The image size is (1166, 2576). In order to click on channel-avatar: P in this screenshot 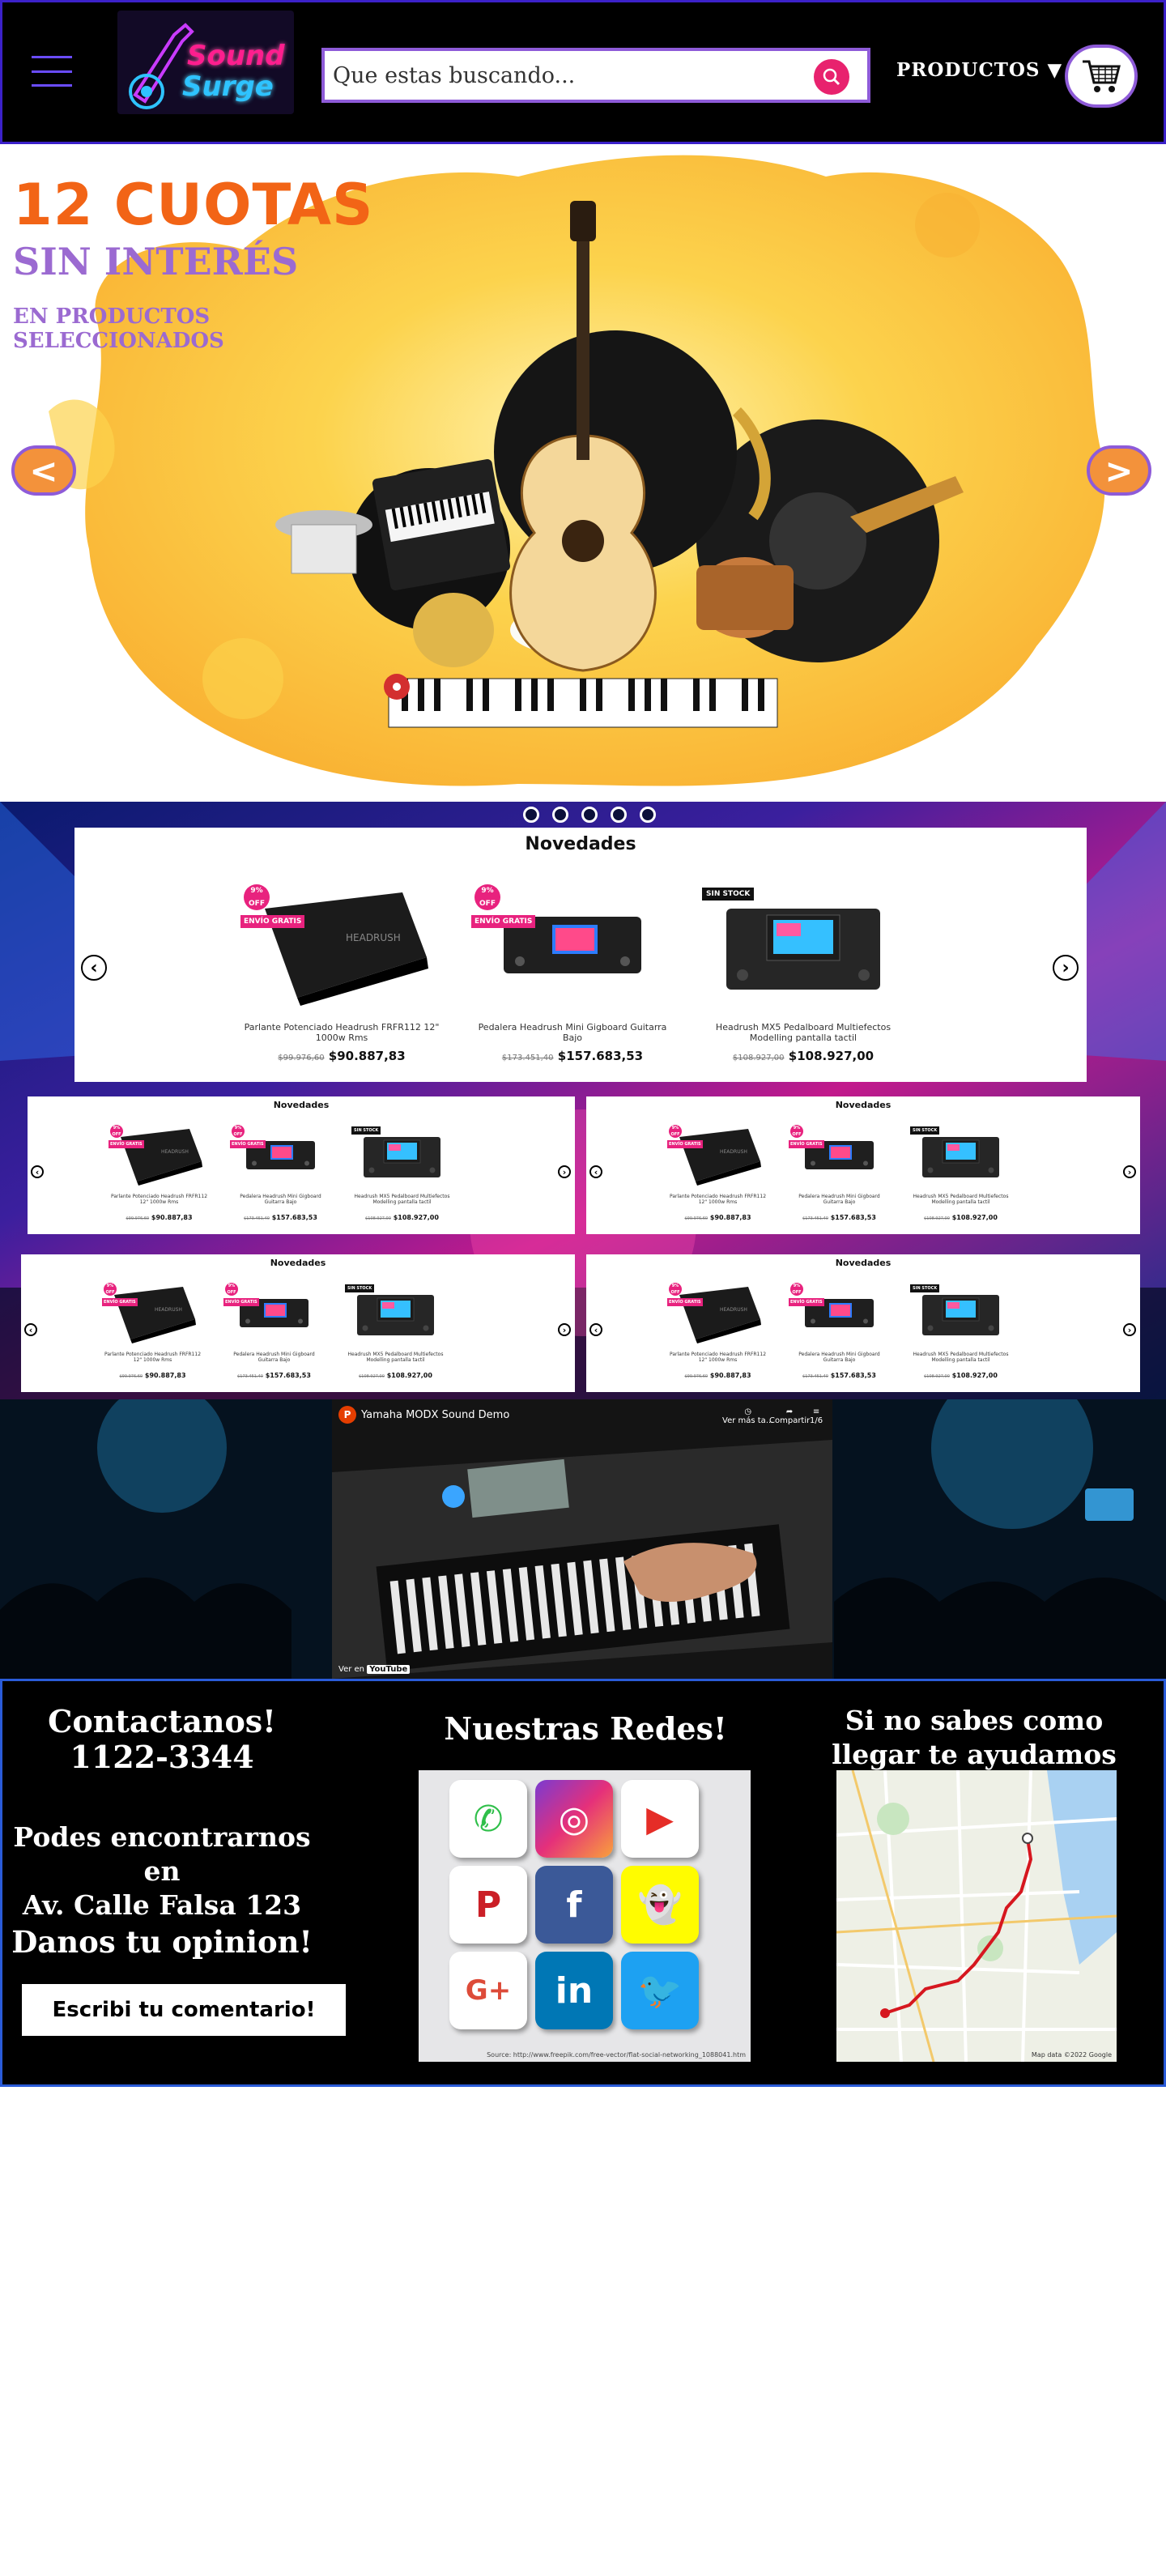, I will do `click(347, 1415)`.